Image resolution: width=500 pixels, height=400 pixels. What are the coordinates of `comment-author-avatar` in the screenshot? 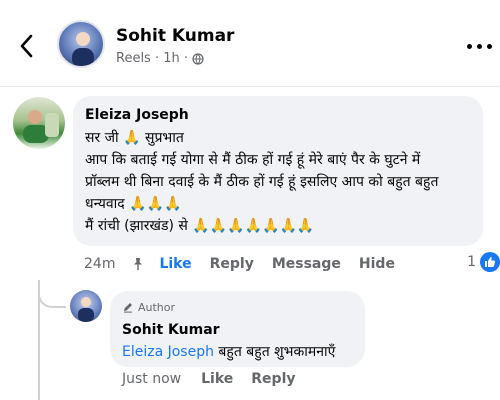 It's located at (39, 123).